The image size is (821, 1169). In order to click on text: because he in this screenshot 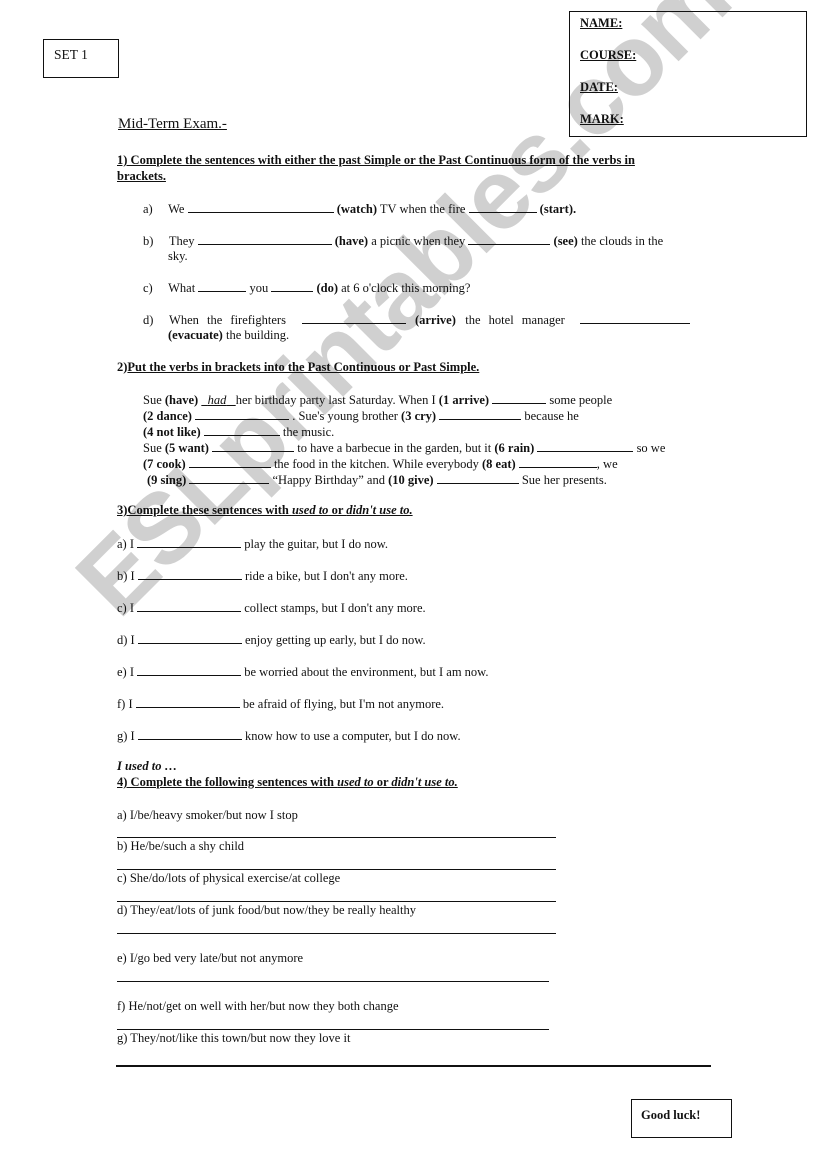, I will do `click(551, 416)`.